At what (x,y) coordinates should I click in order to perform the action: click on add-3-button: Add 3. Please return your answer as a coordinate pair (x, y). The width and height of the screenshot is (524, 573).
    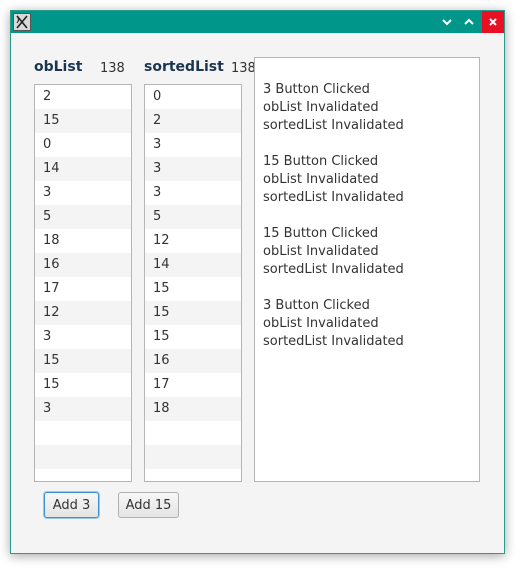
    Looking at the image, I should click on (71, 505).